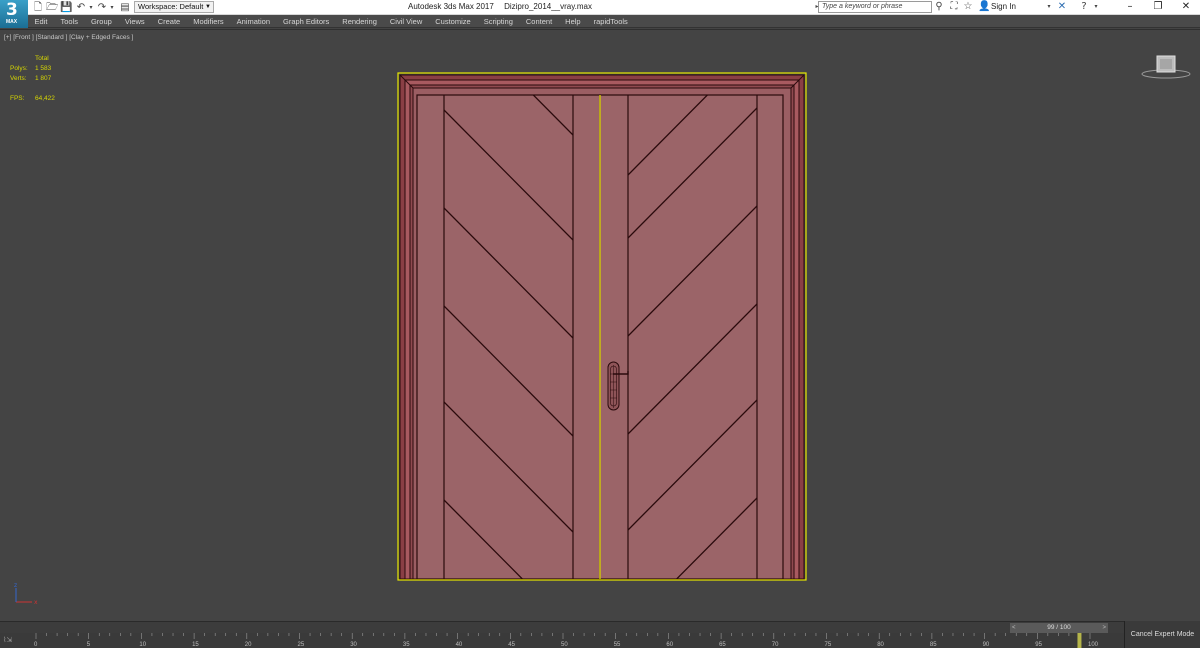 This screenshot has height=648, width=1200. I want to click on frame-tick-label: 10, so click(142, 645).